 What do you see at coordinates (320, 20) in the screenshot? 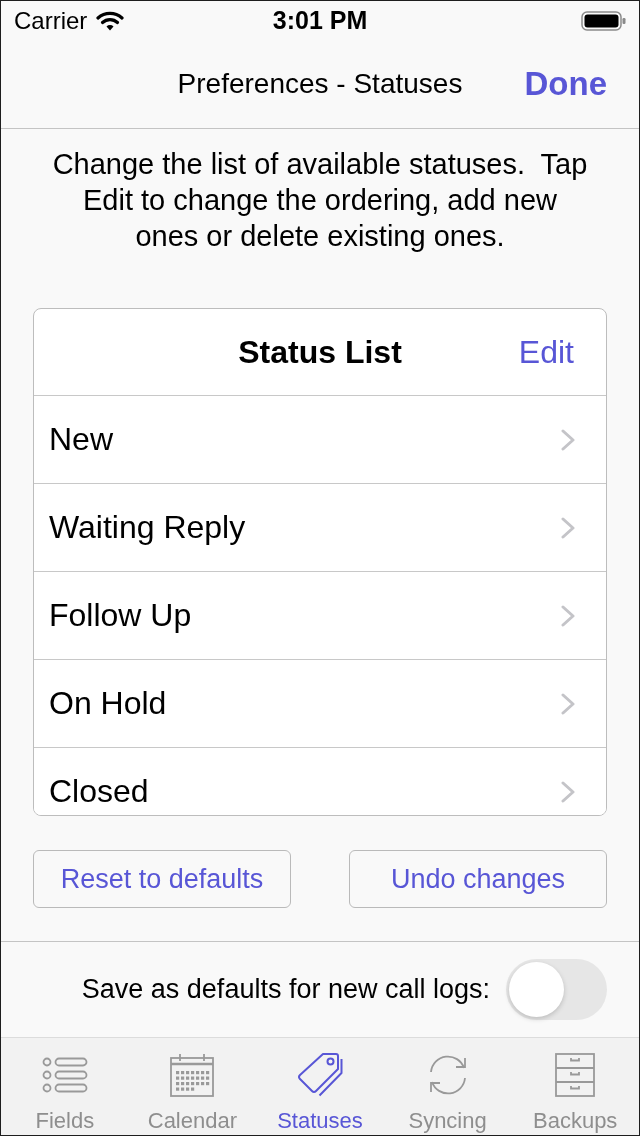
I see `clock-time: 3:01 PM` at bounding box center [320, 20].